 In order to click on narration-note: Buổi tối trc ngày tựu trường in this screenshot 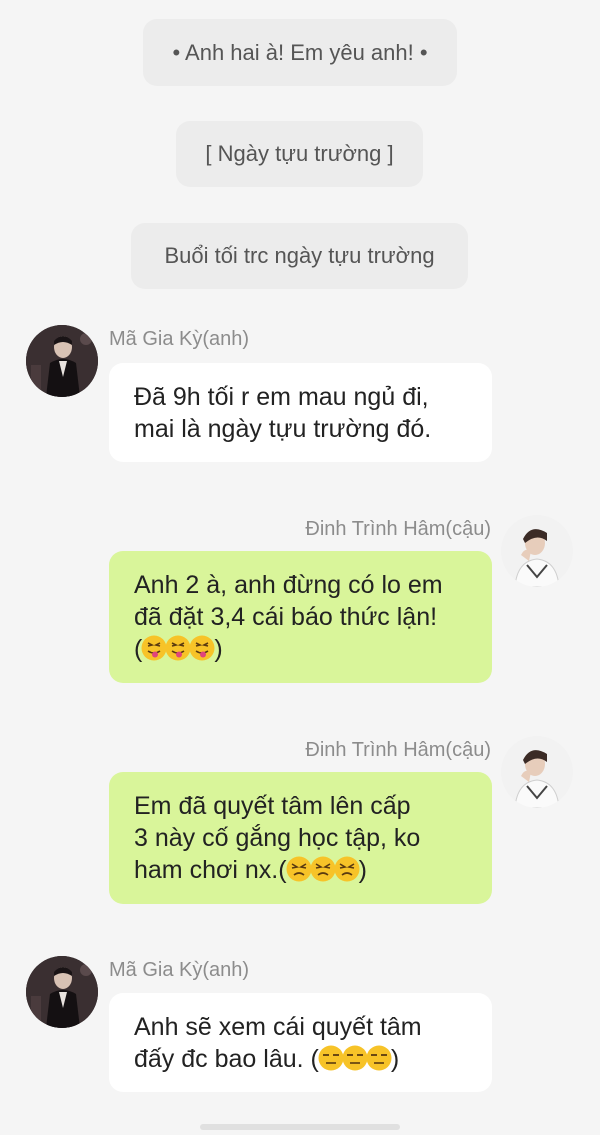, I will do `click(299, 256)`.